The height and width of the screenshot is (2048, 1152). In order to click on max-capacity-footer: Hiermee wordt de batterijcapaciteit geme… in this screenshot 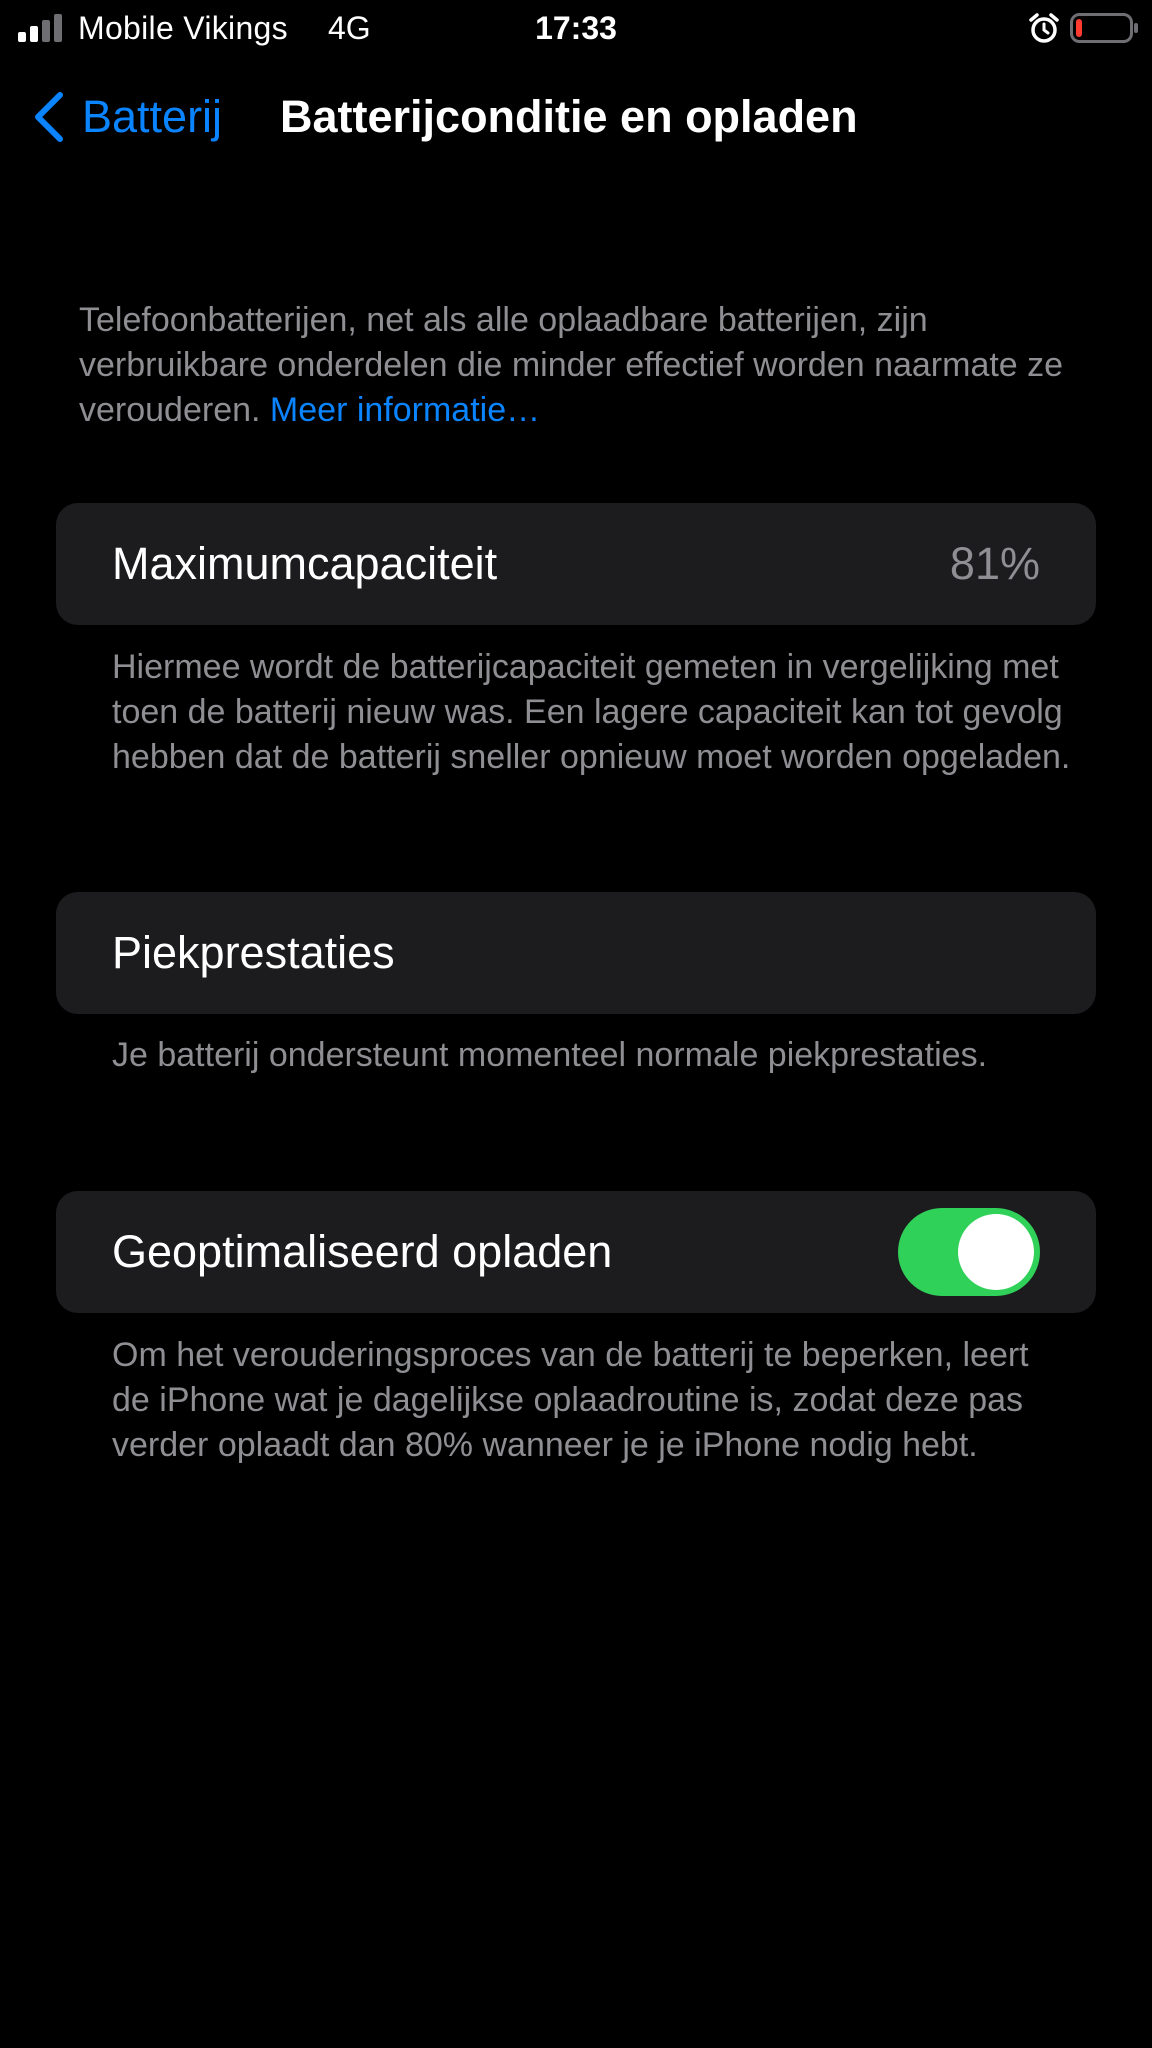, I will do `click(591, 712)`.